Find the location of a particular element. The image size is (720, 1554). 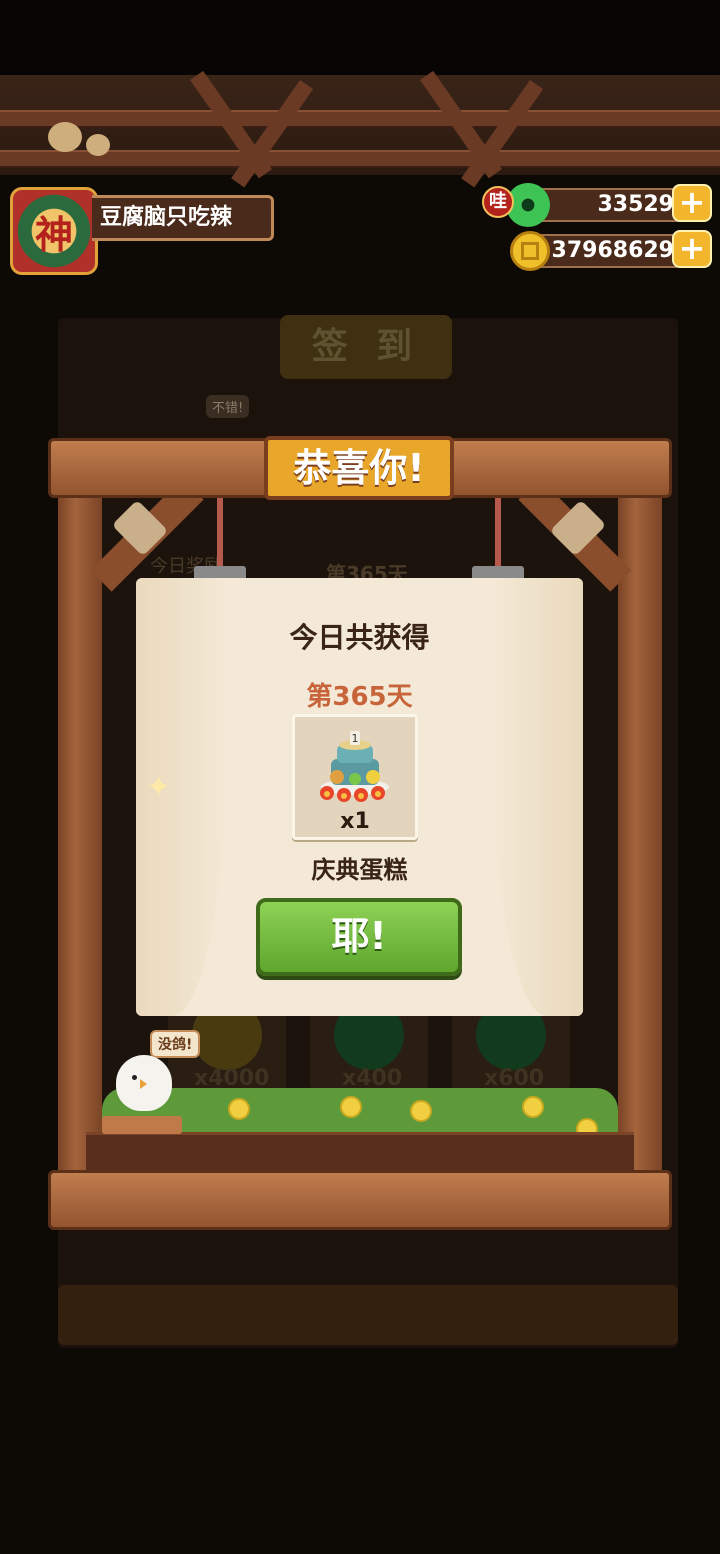

reward-quantity: x1 is located at coordinates (355, 821).